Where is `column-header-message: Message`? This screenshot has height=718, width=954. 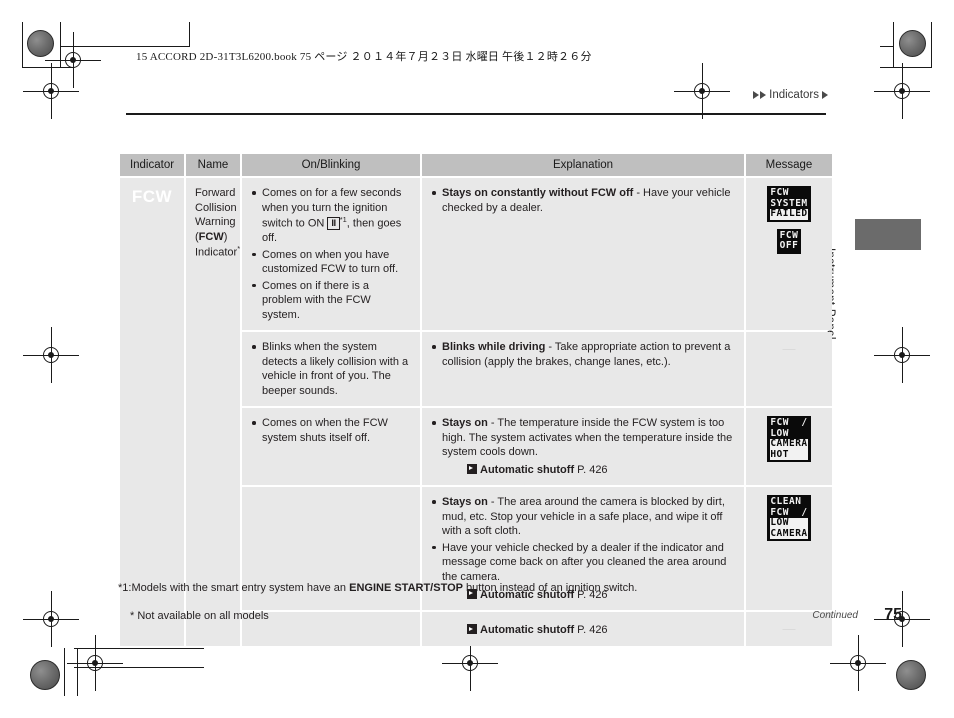
column-header-message: Message is located at coordinates (789, 165).